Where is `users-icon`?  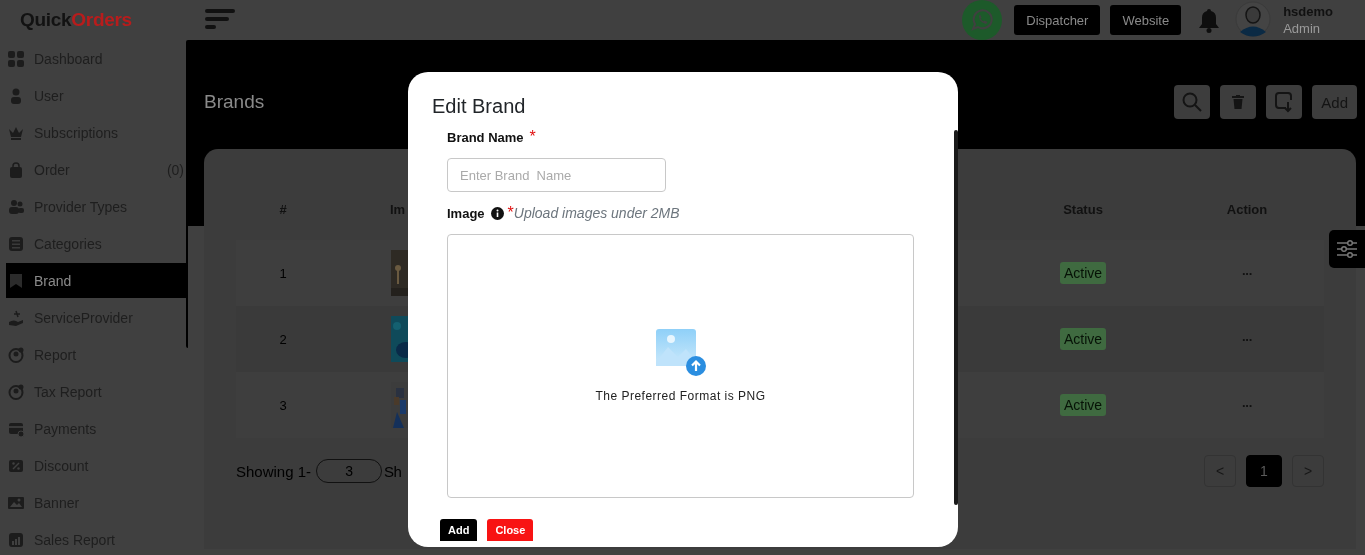 users-icon is located at coordinates (16, 206).